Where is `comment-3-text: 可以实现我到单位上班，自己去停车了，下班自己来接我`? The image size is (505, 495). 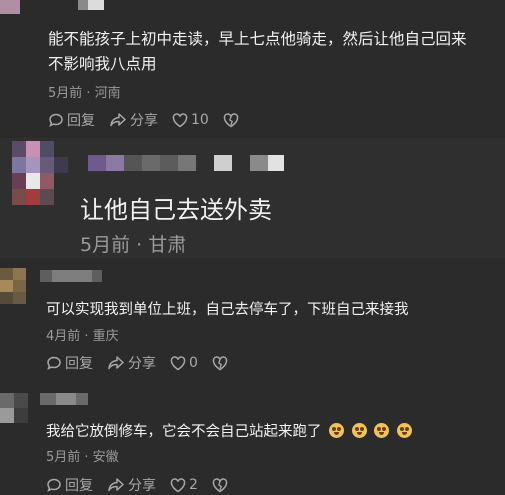
comment-3-text: 可以实现我到单位上班，自己去停车了，下班自己来接我 is located at coordinates (227, 310).